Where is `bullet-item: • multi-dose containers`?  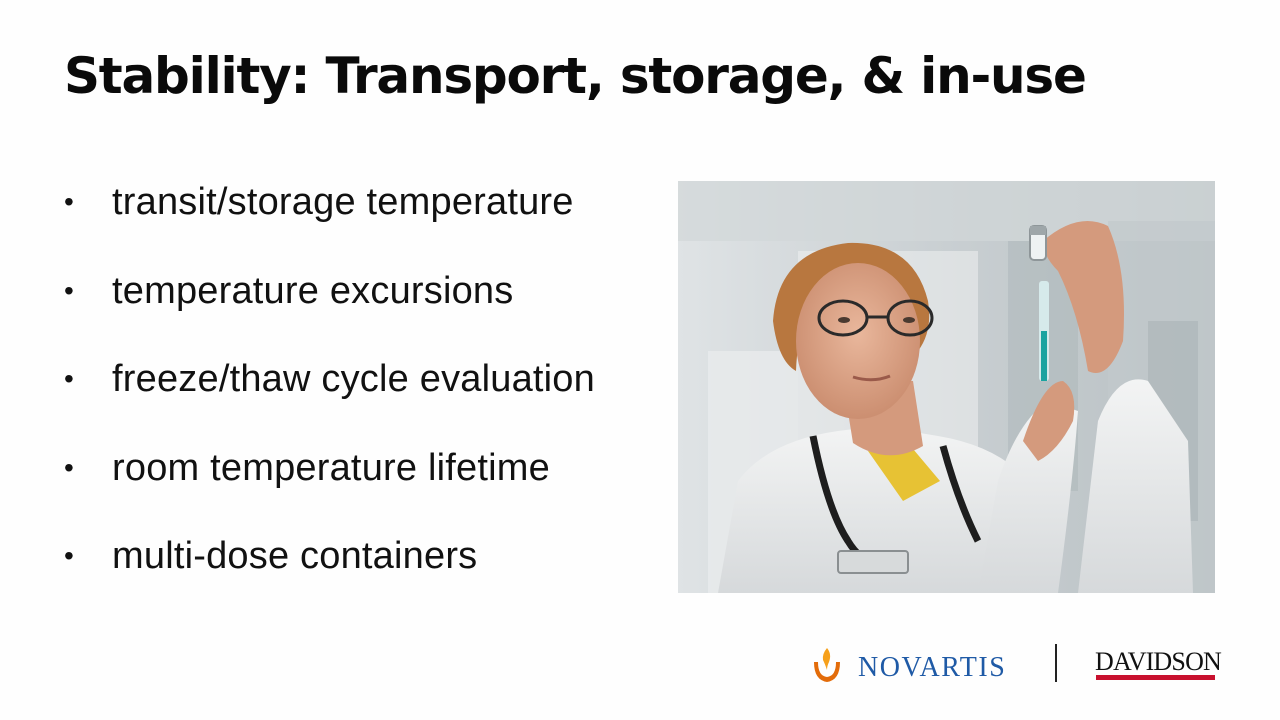
bullet-item: • multi-dose containers is located at coordinates (329, 574).